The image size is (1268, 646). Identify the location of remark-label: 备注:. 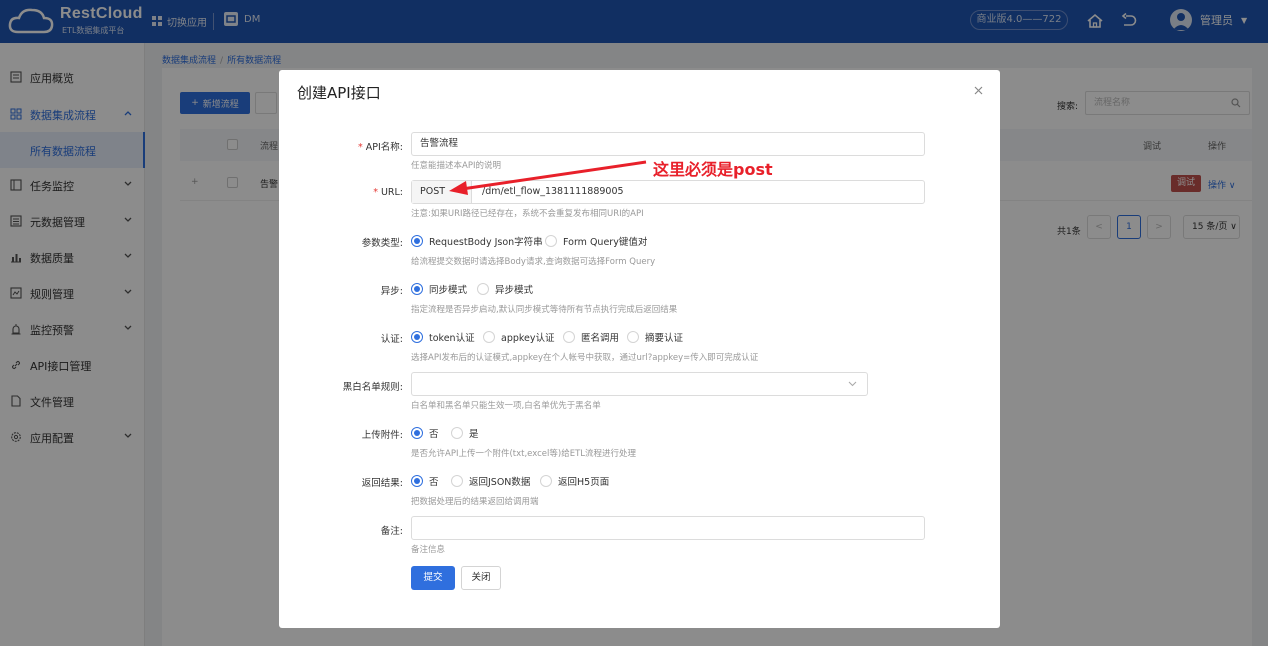
(391, 531).